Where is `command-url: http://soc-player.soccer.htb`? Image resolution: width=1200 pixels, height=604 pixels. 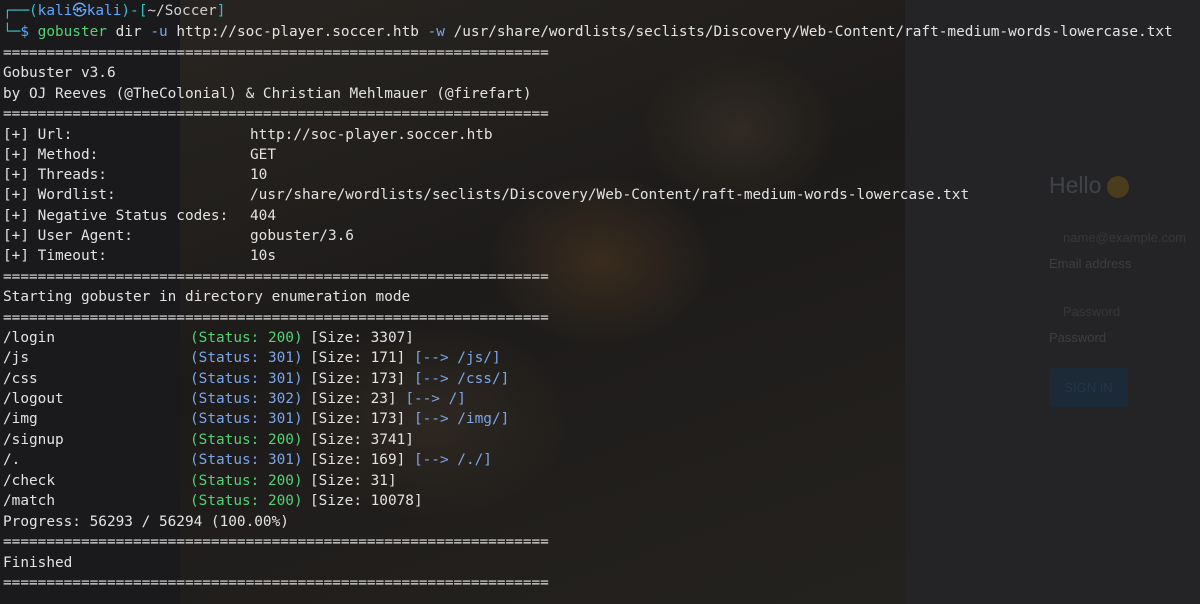
command-url: http://soc-player.soccer.htb is located at coordinates (297, 32).